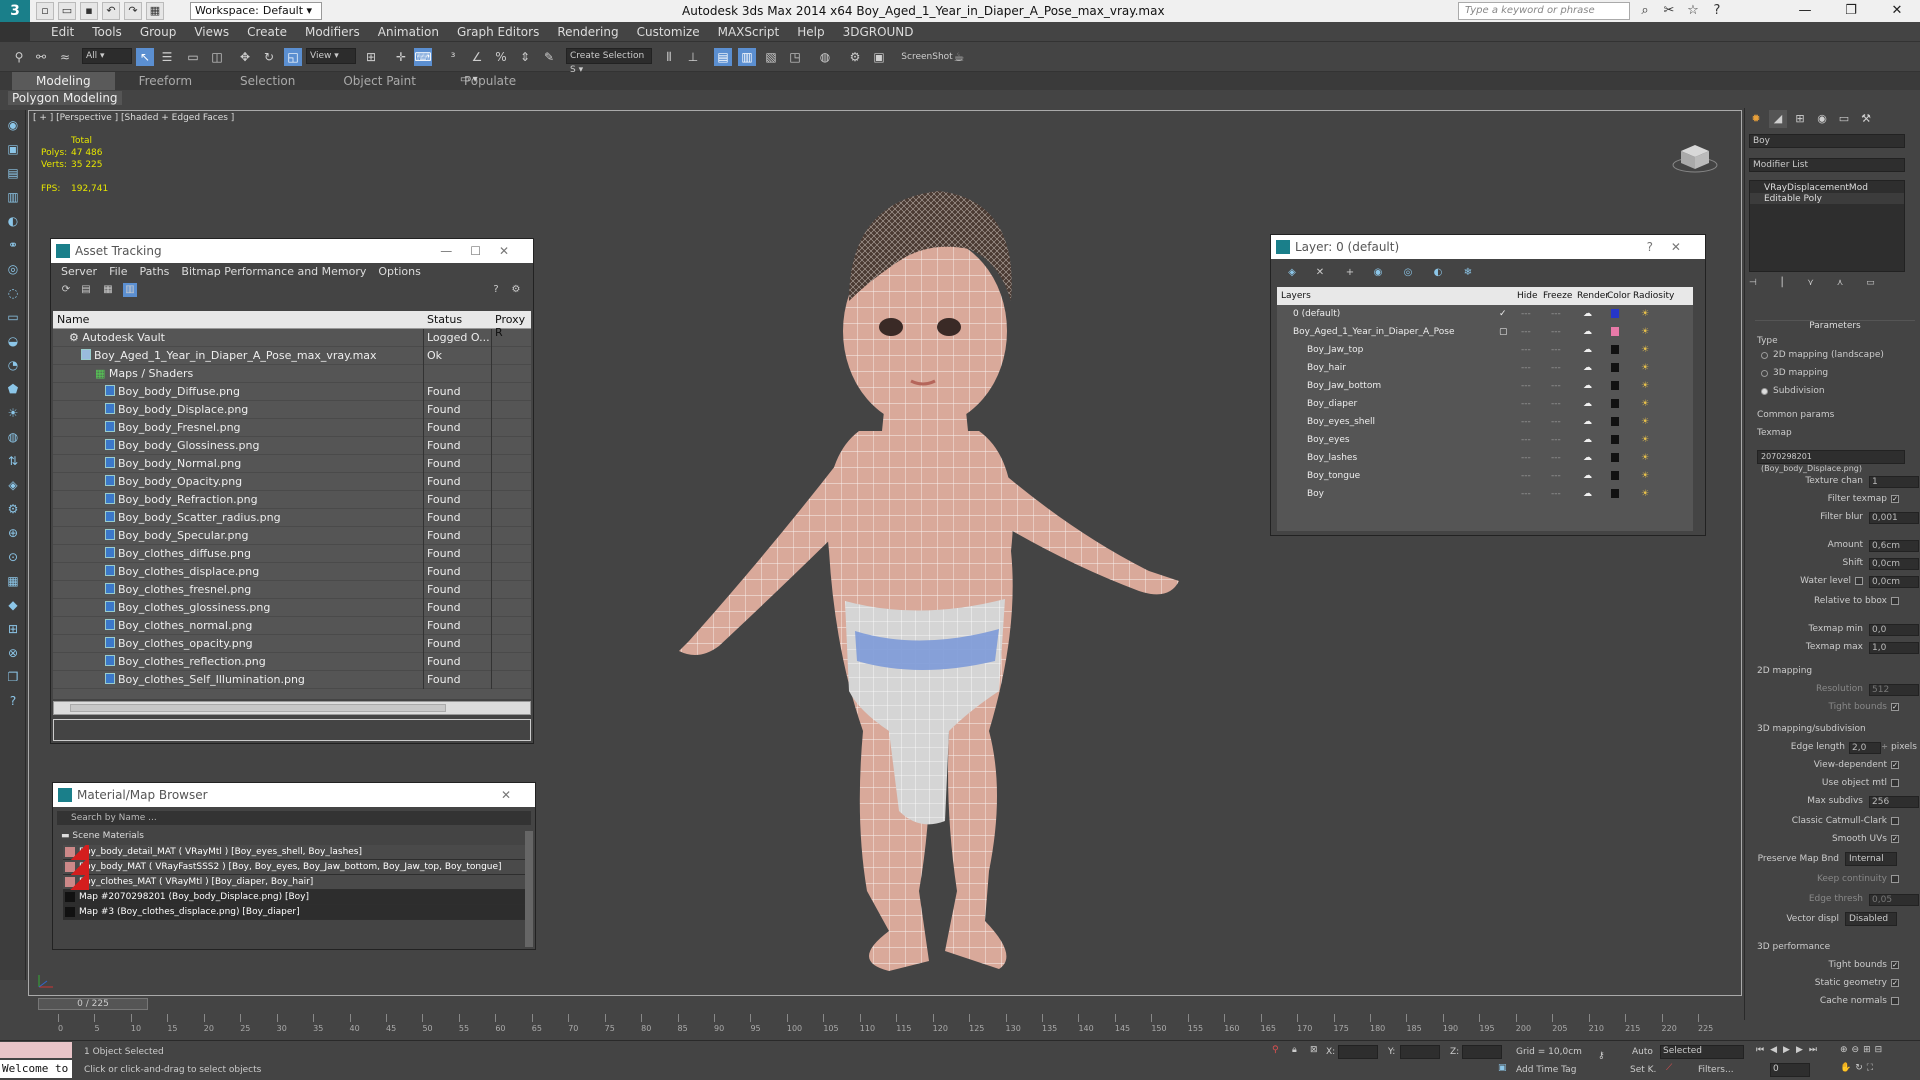 Image resolution: width=1920 pixels, height=1080 pixels. Describe the element at coordinates (1789, 1050) in the screenshot. I see `playback-controls: ⏮◀▶▶⏭` at that location.